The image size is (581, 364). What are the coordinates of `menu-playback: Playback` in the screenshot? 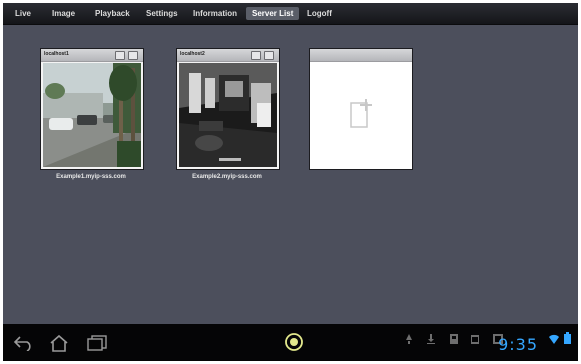 It's located at (112, 13).